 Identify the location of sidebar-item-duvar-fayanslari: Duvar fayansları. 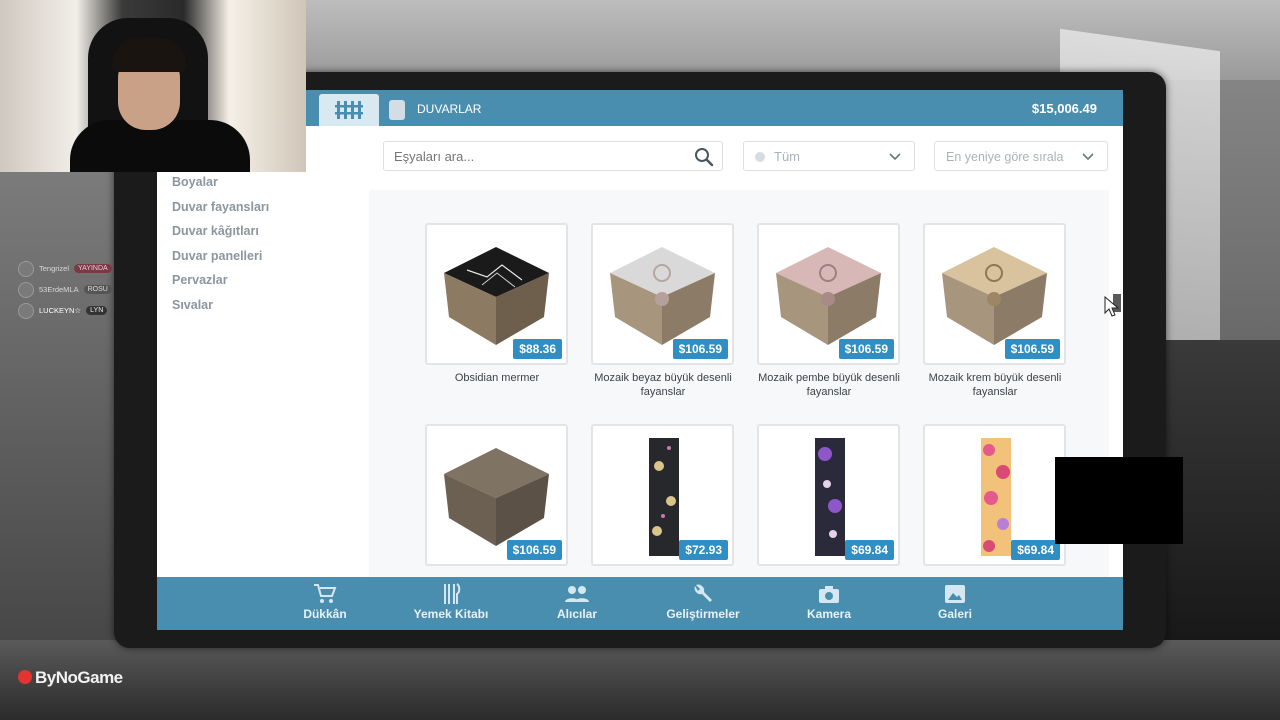
(220, 207).